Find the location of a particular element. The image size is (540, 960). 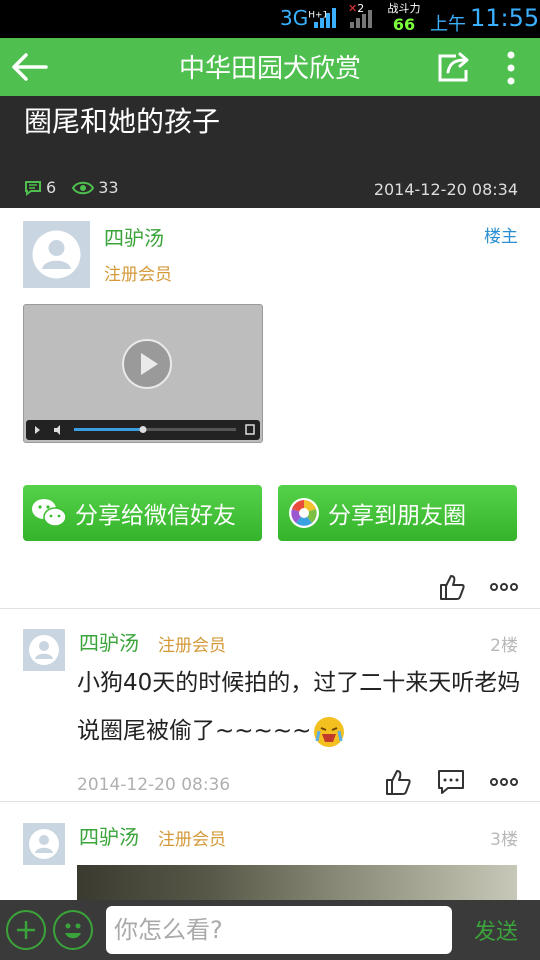

game-value: 66 is located at coordinates (404, 24).